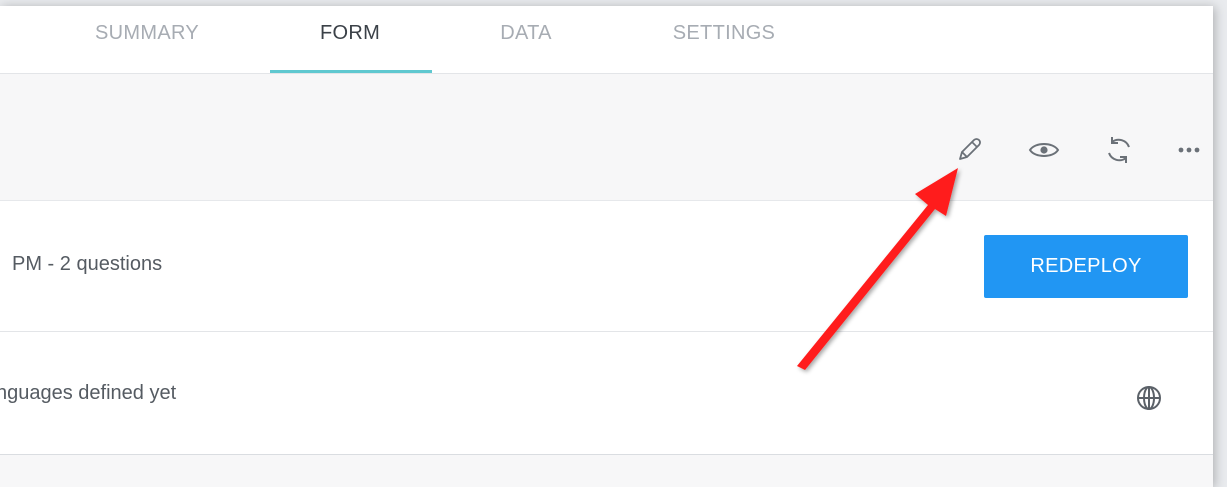 This screenshot has width=1227, height=487. I want to click on more-actions-button, so click(1190, 150).